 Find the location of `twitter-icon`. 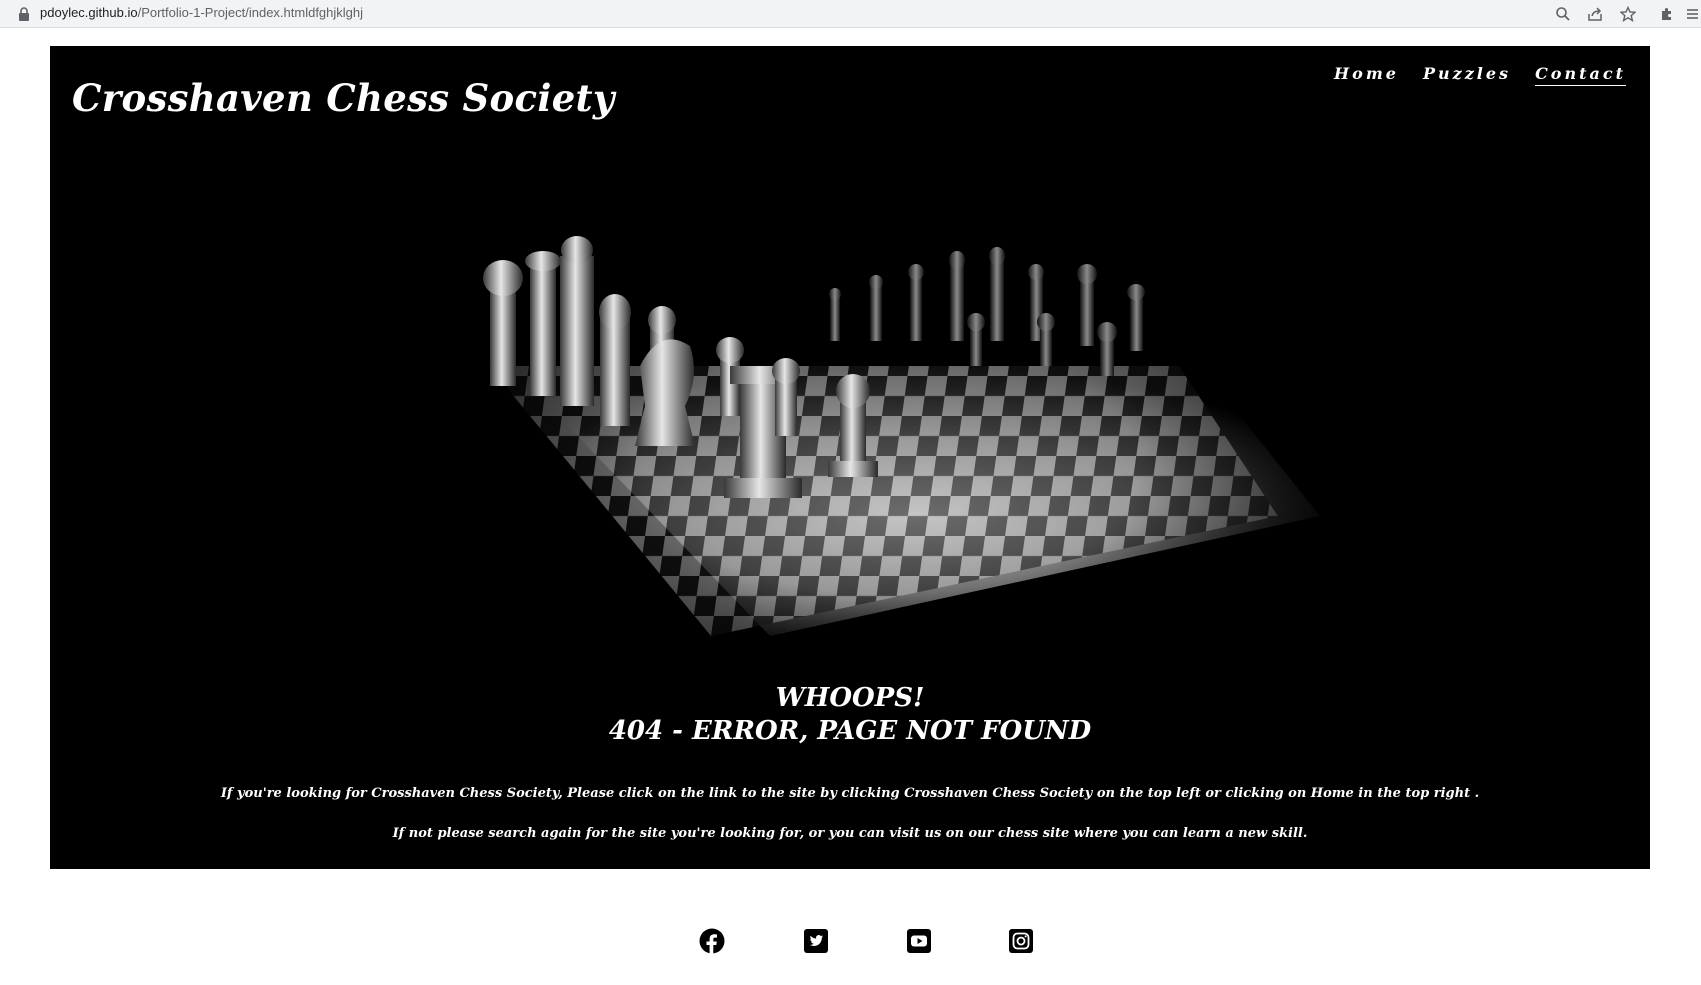

twitter-icon is located at coordinates (816, 941).